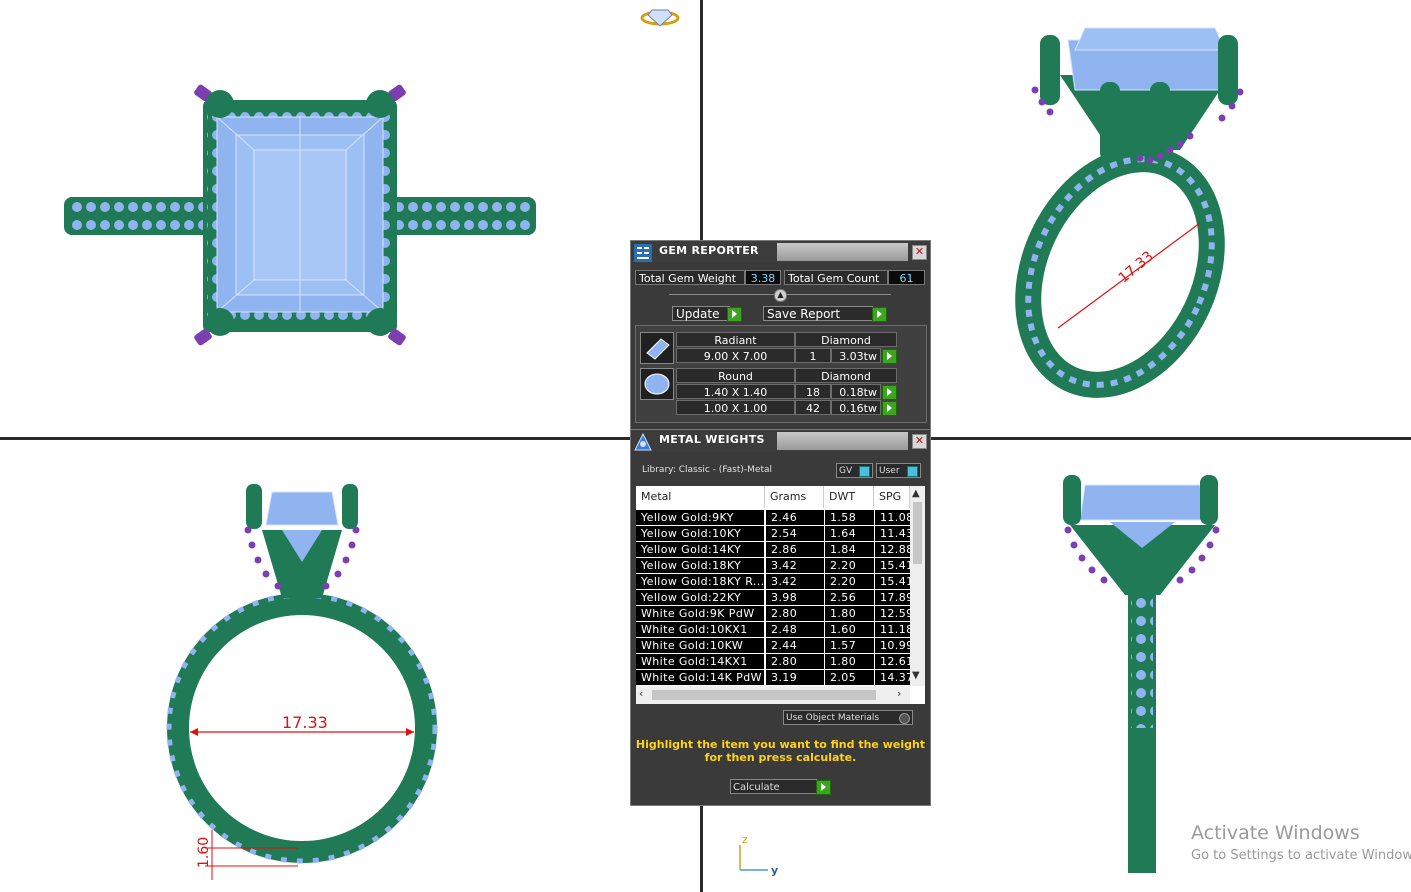 Image resolution: width=1411 pixels, height=892 pixels. What do you see at coordinates (892, 645) in the screenshot?
I see `spg-value: 10.99` at bounding box center [892, 645].